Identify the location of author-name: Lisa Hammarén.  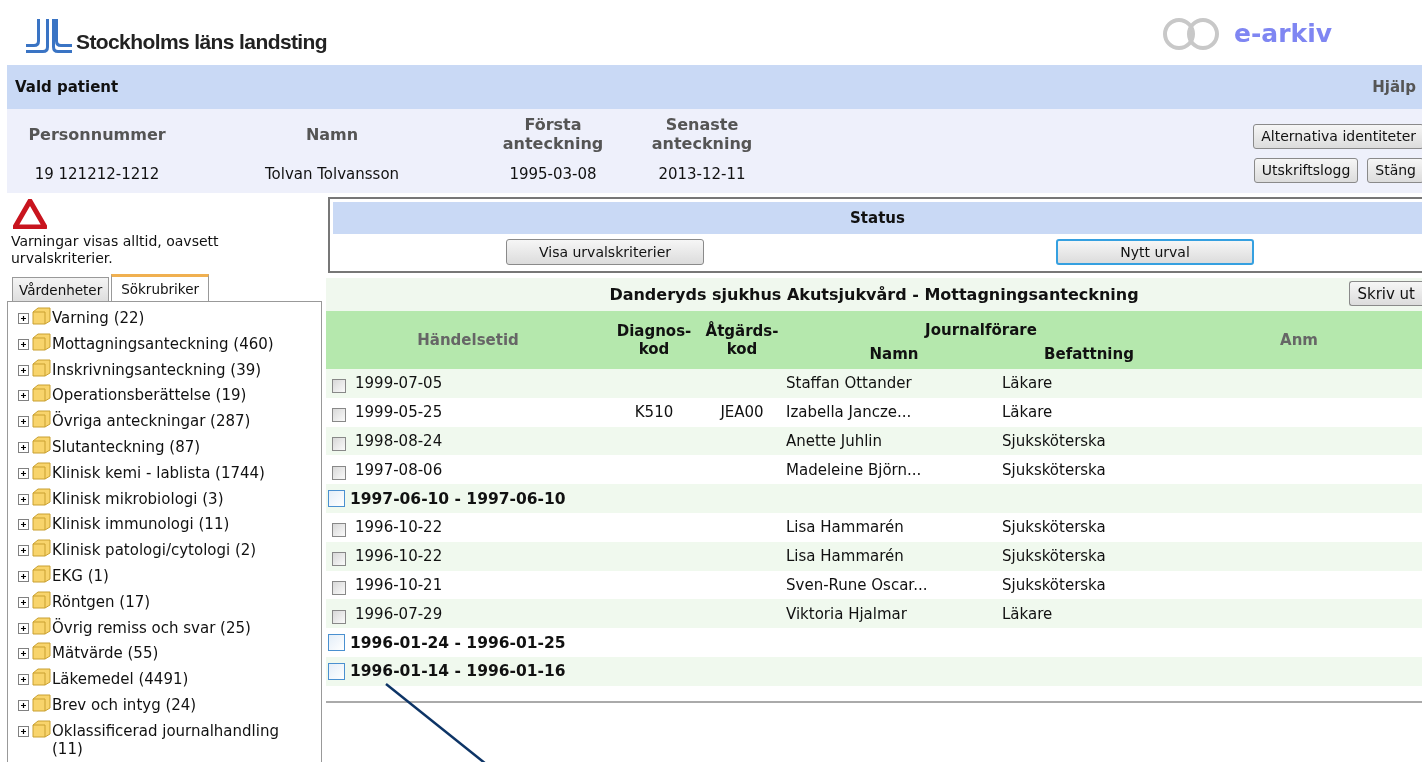
(845, 527).